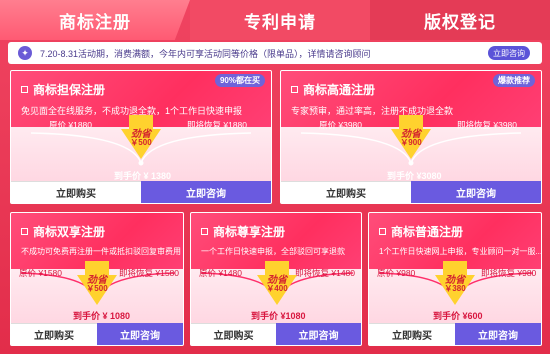  I want to click on tab-copyright: 版权登记, so click(460, 20).